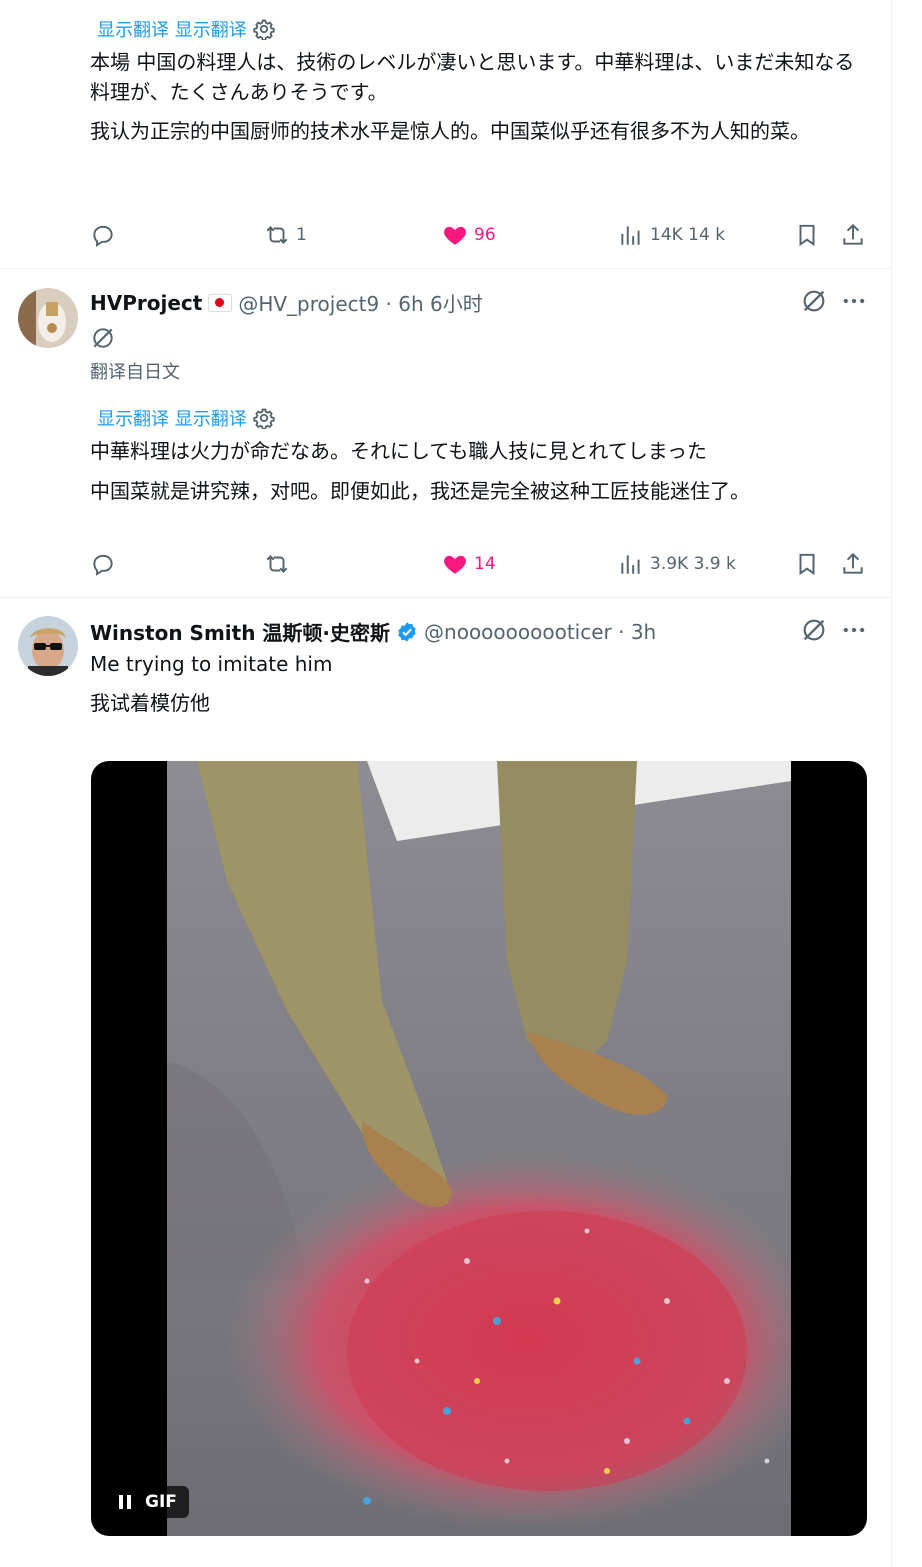 The image size is (922, 1567). I want to click on display-name: Winston Smith 温斯顿·史密斯, so click(240, 631).